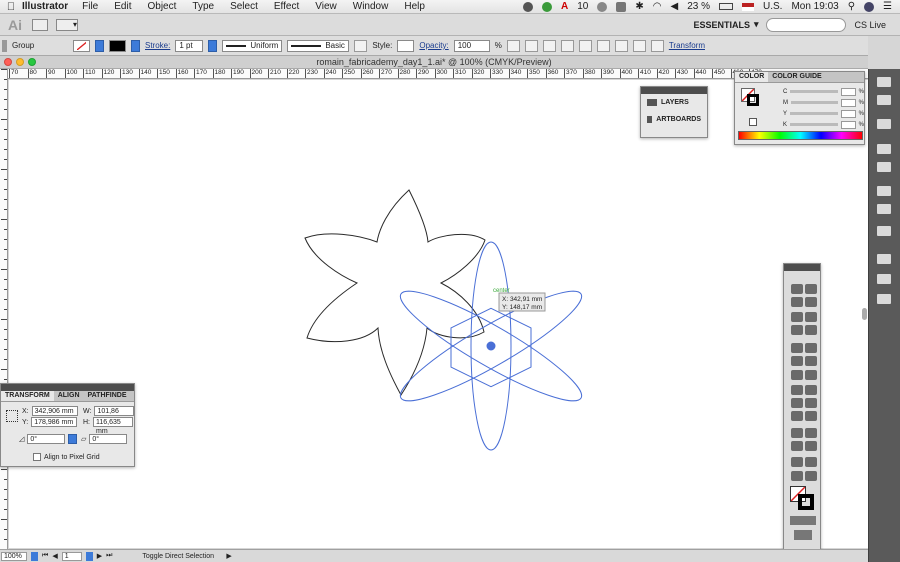 The width and height of the screenshot is (900, 562). What do you see at coordinates (884, 279) in the screenshot?
I see `layers-dock-icon` at bounding box center [884, 279].